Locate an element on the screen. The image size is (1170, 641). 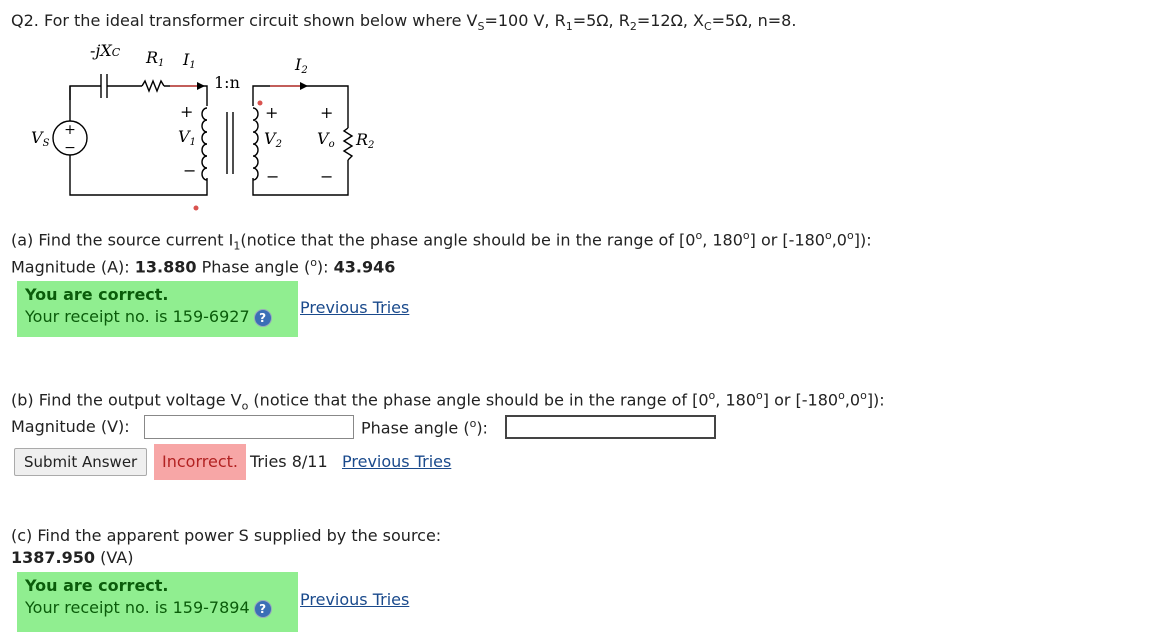
label-r1: R1 is located at coordinates (154, 58).